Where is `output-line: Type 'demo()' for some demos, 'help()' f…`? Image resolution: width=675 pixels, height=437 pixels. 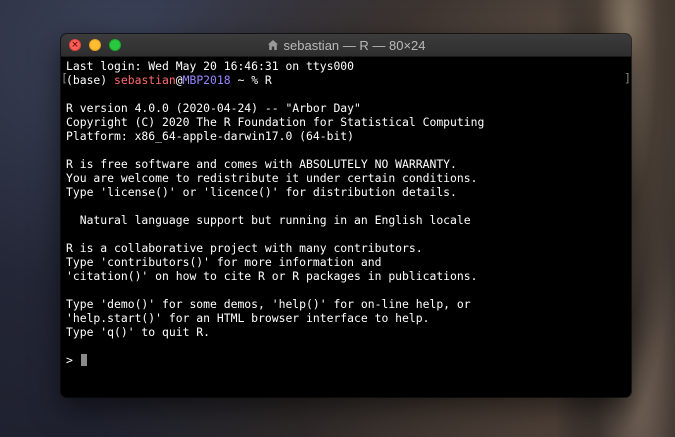 output-line: Type 'demo()' for some demos, 'help()' f… is located at coordinates (268, 304).